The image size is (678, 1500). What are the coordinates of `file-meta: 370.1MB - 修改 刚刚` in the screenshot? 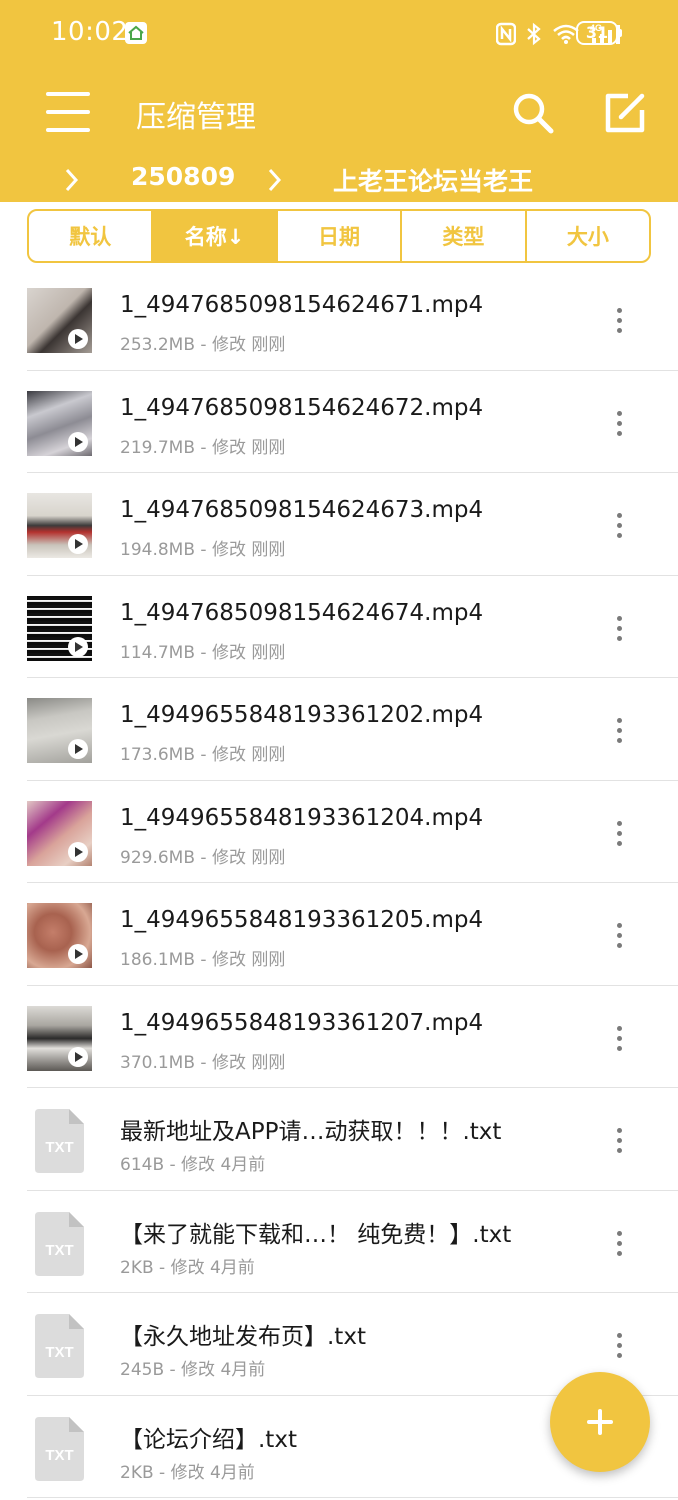 It's located at (203, 1062).